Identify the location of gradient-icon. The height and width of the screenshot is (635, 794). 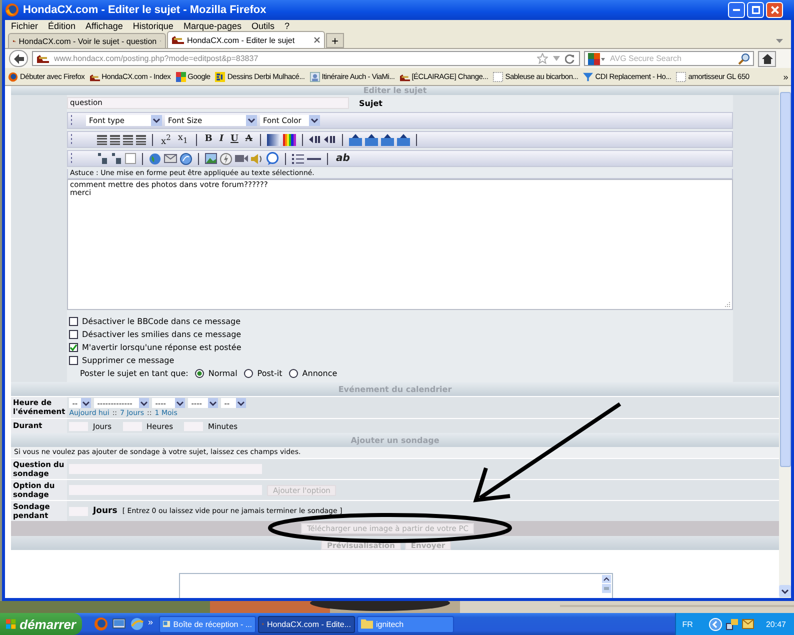
(273, 140).